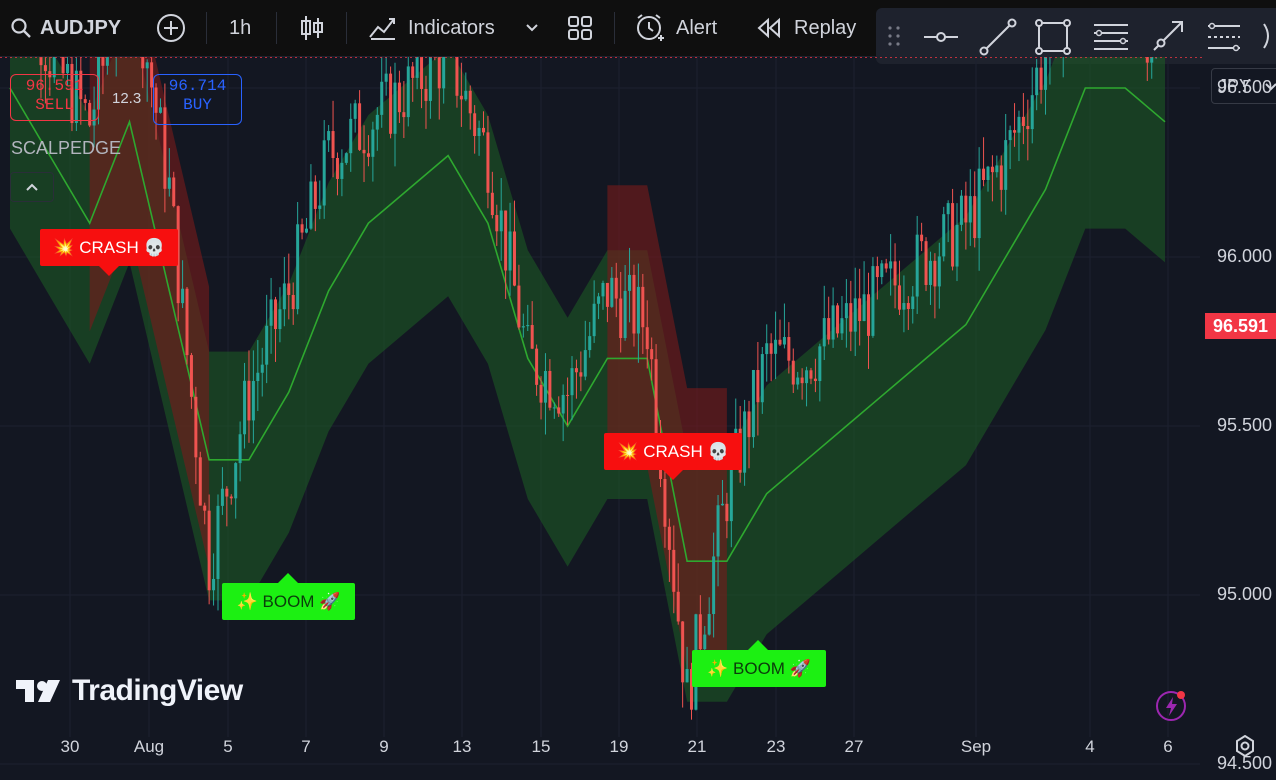  What do you see at coordinates (806, 28) in the screenshot?
I see `replay-button: Replay` at bounding box center [806, 28].